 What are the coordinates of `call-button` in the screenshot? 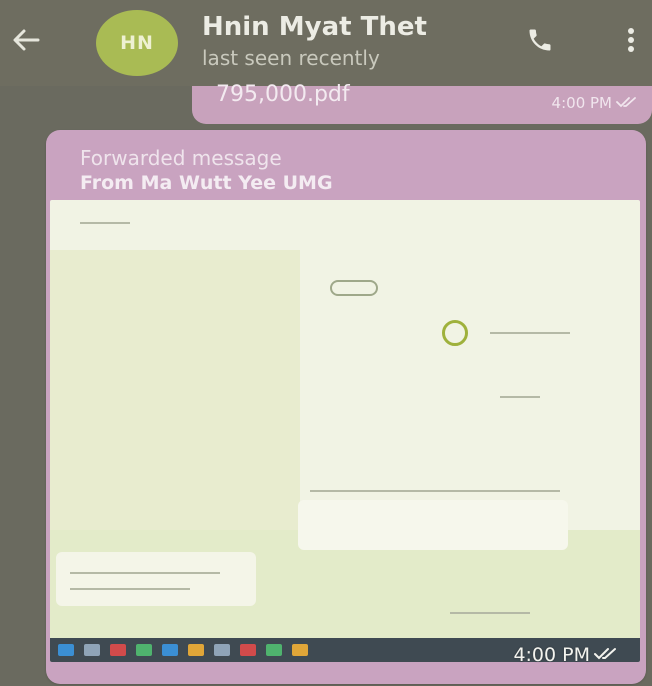 It's located at (540, 42).